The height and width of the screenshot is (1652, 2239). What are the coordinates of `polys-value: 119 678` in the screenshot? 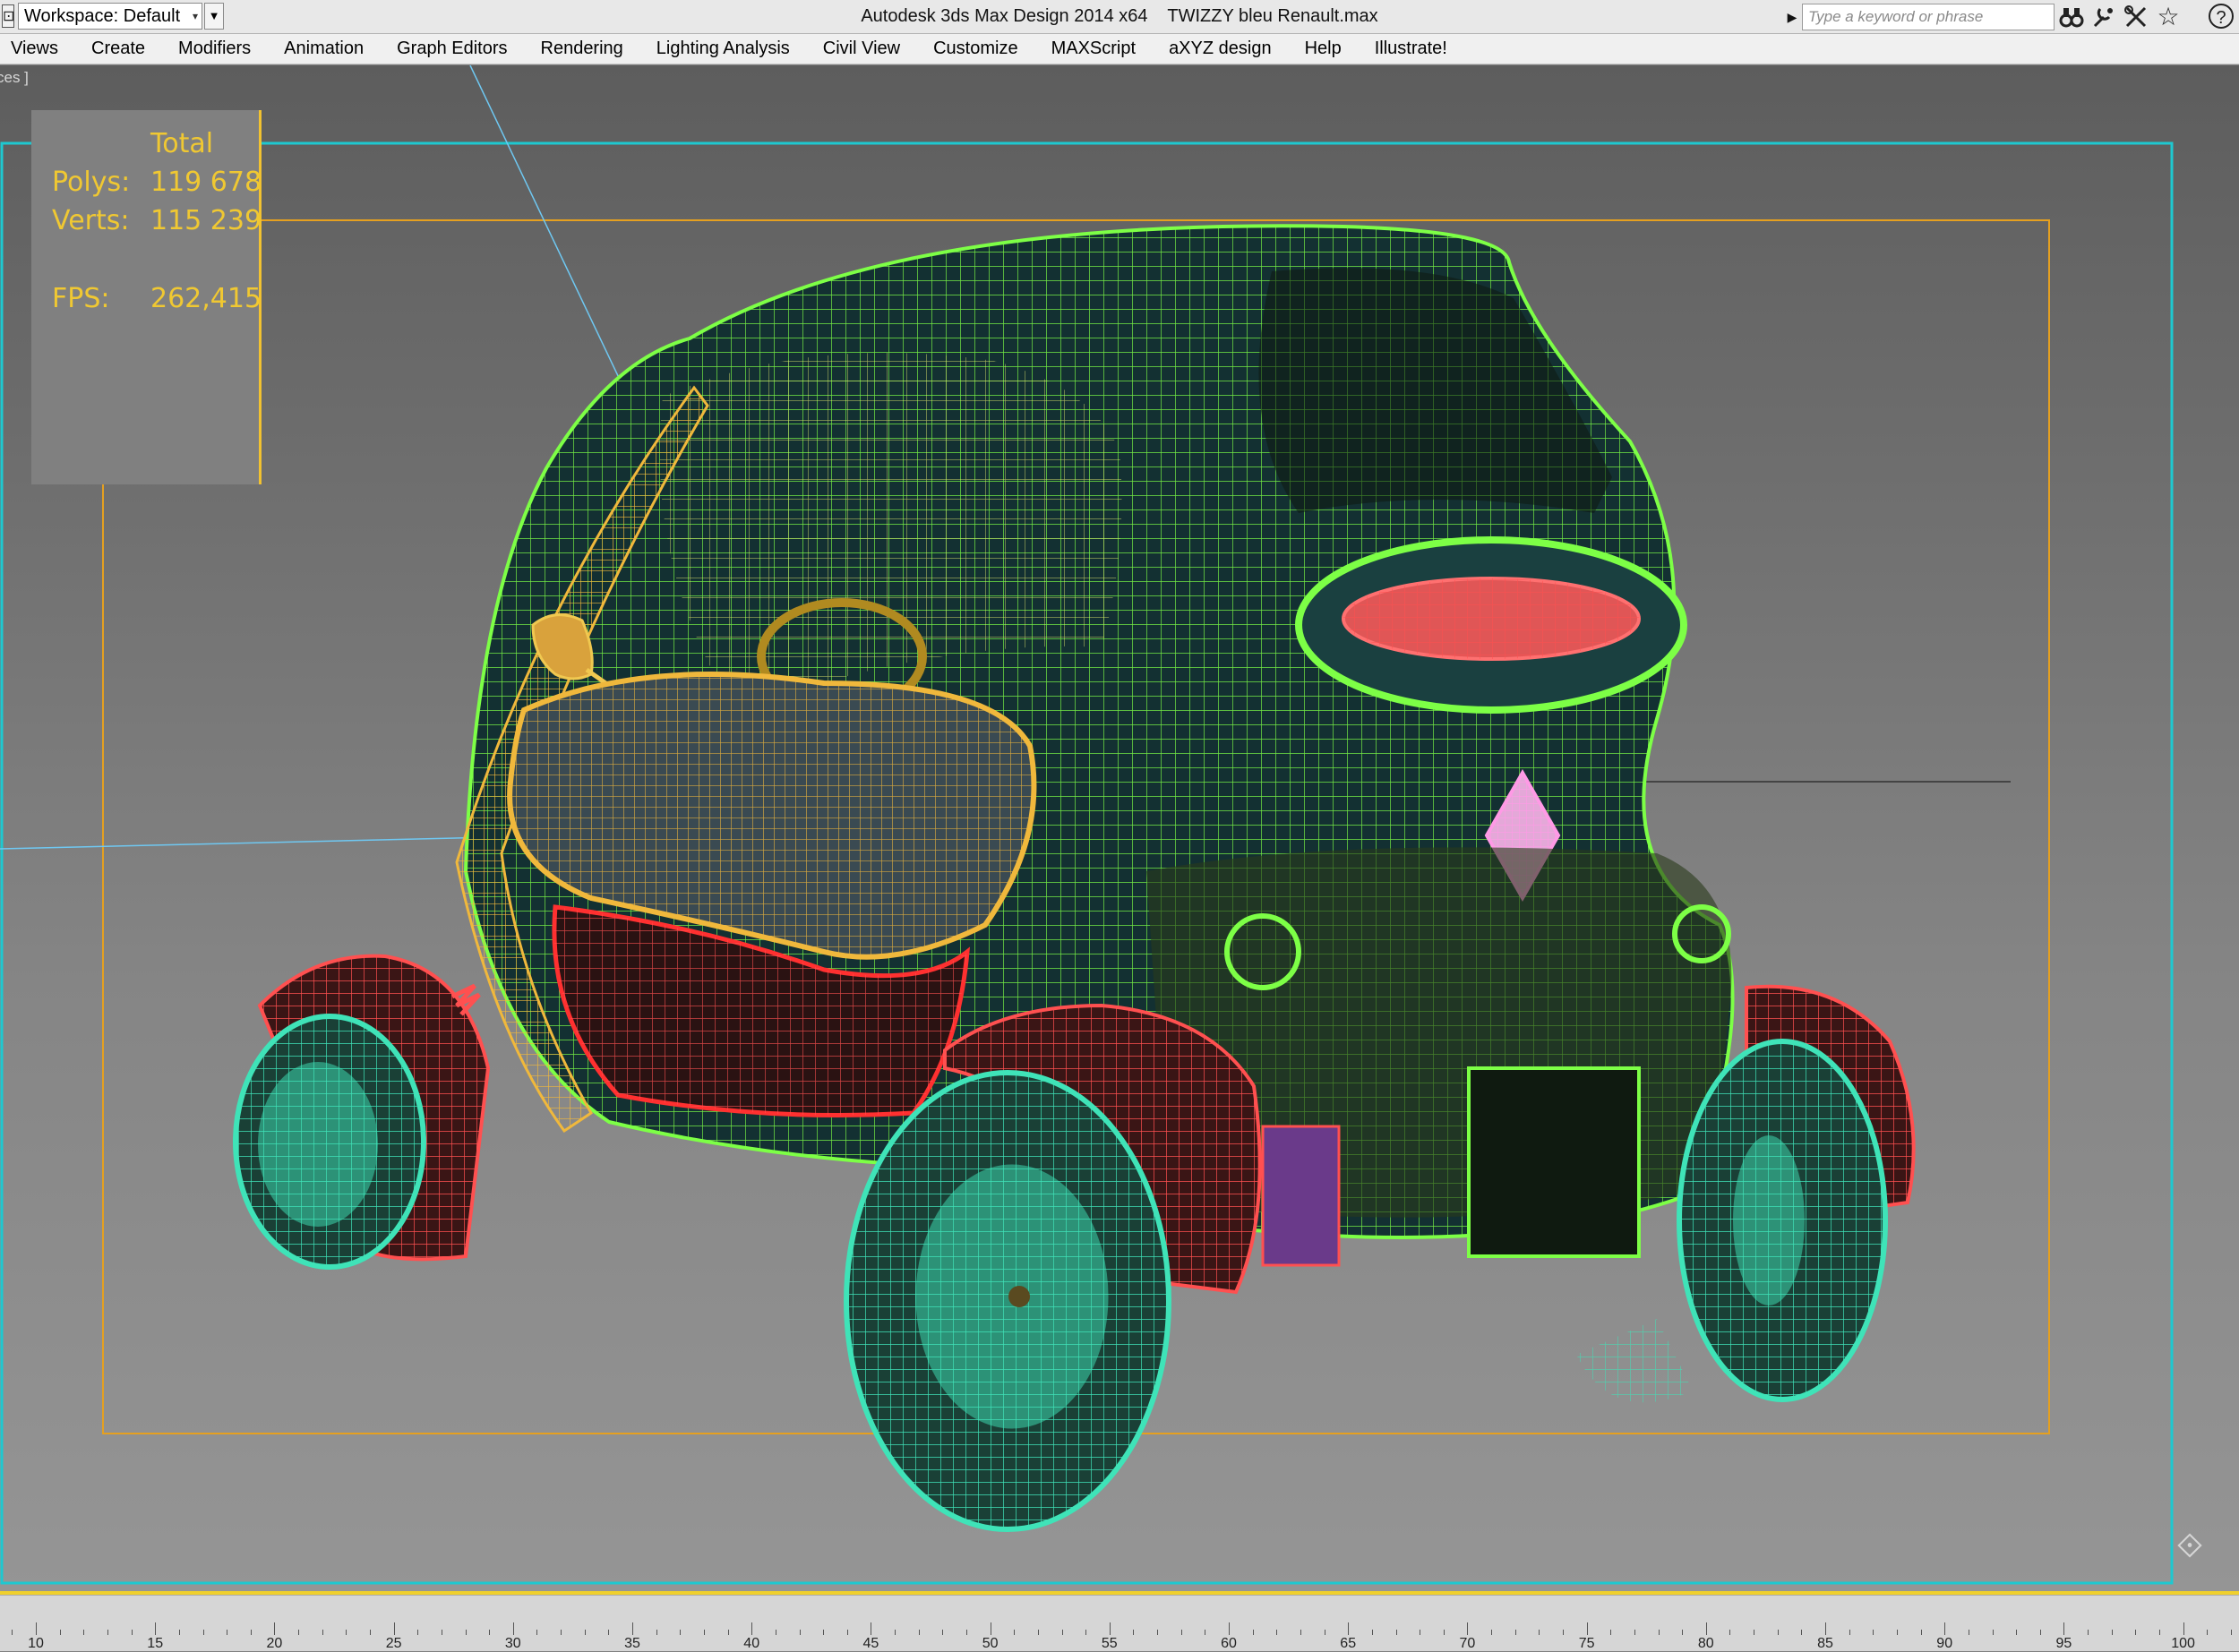 It's located at (206, 182).